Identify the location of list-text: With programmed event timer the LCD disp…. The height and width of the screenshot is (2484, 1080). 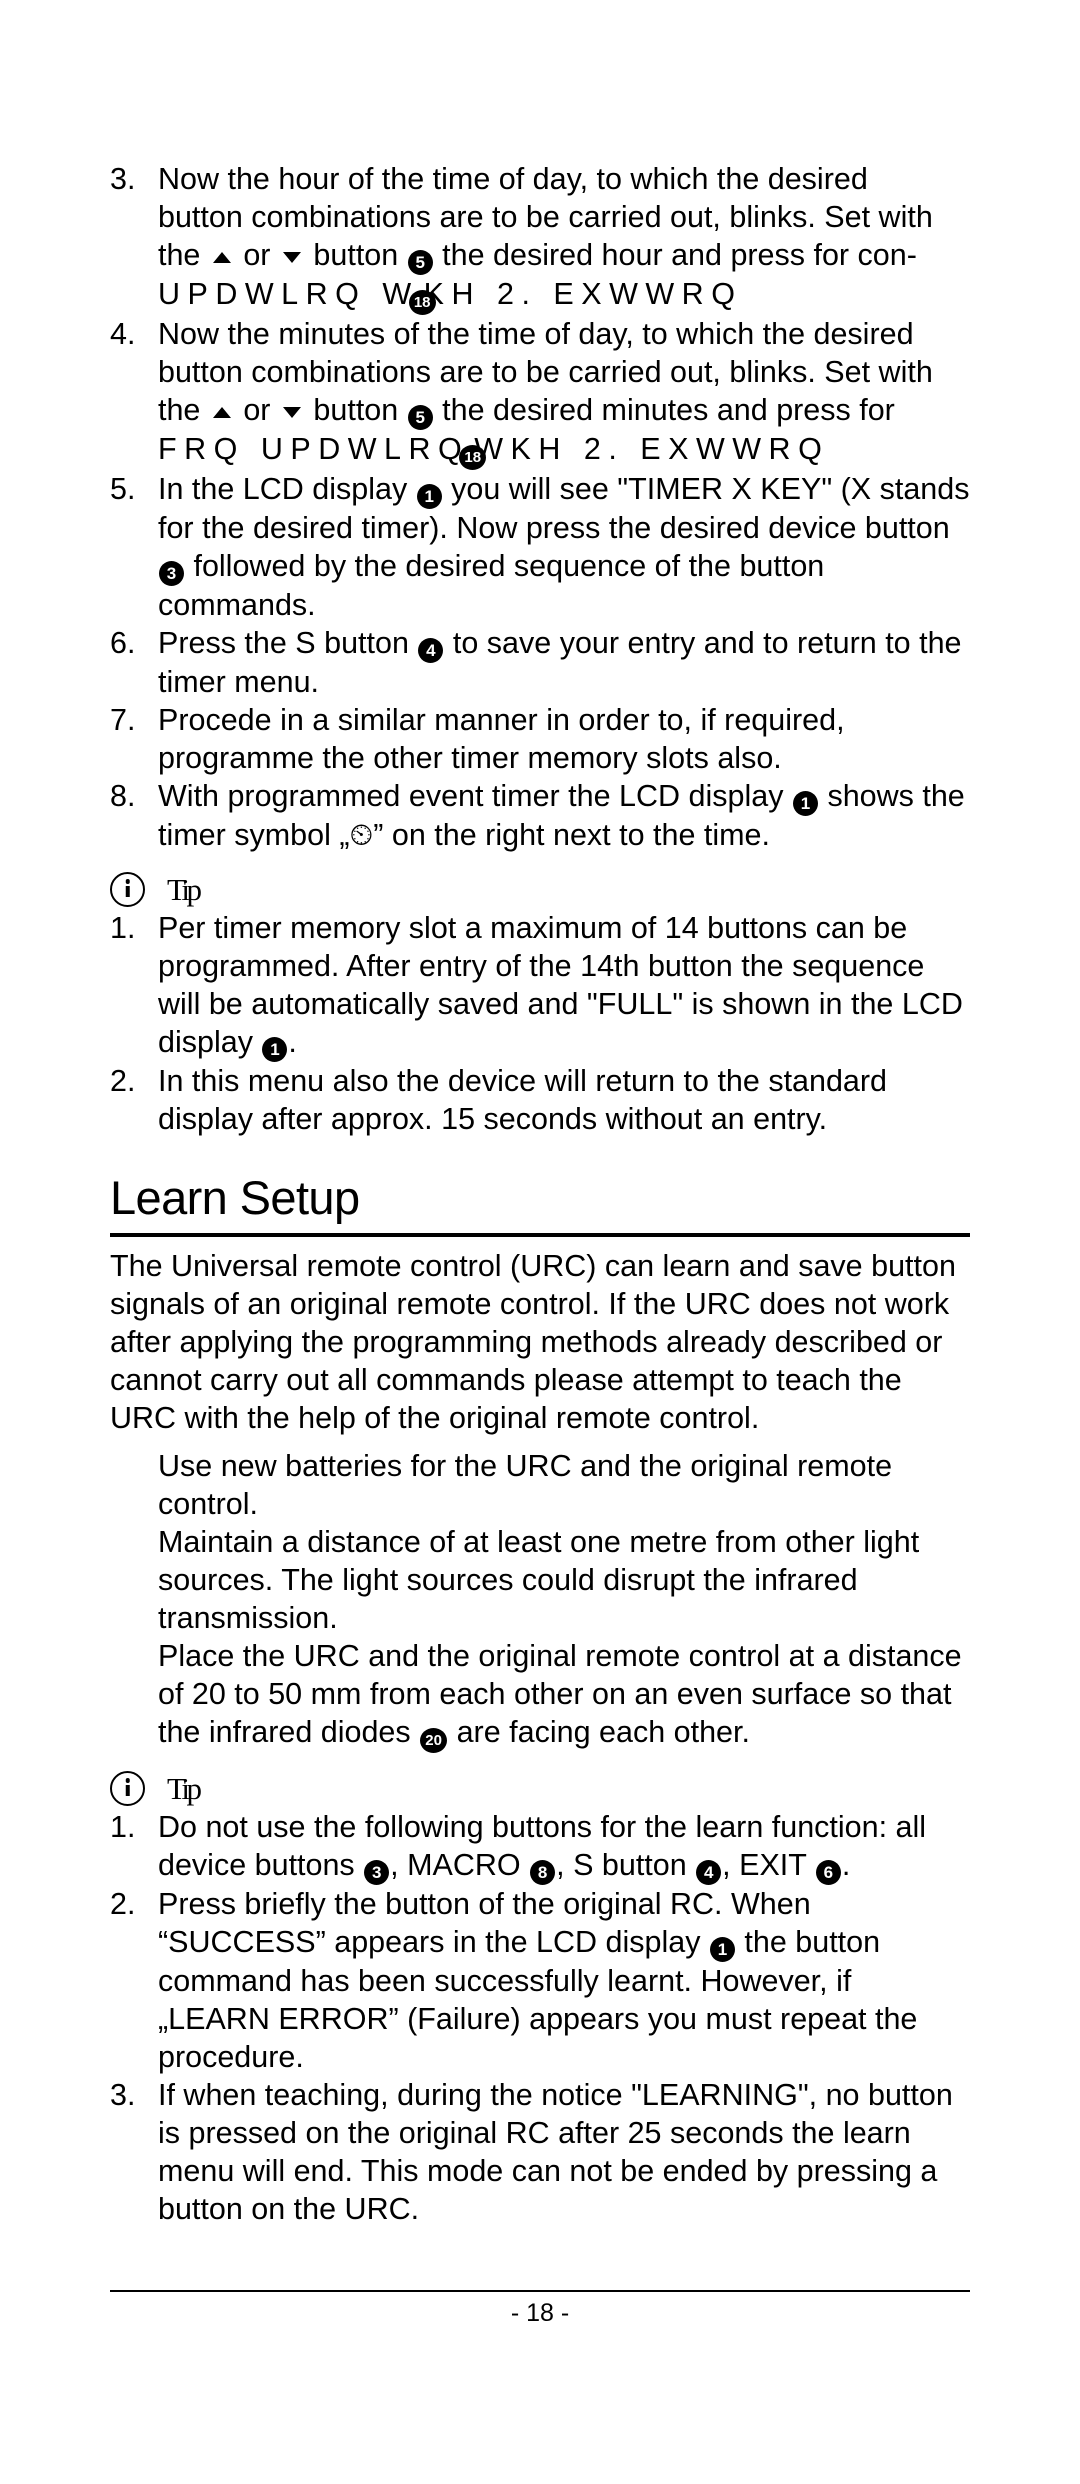
(564, 815).